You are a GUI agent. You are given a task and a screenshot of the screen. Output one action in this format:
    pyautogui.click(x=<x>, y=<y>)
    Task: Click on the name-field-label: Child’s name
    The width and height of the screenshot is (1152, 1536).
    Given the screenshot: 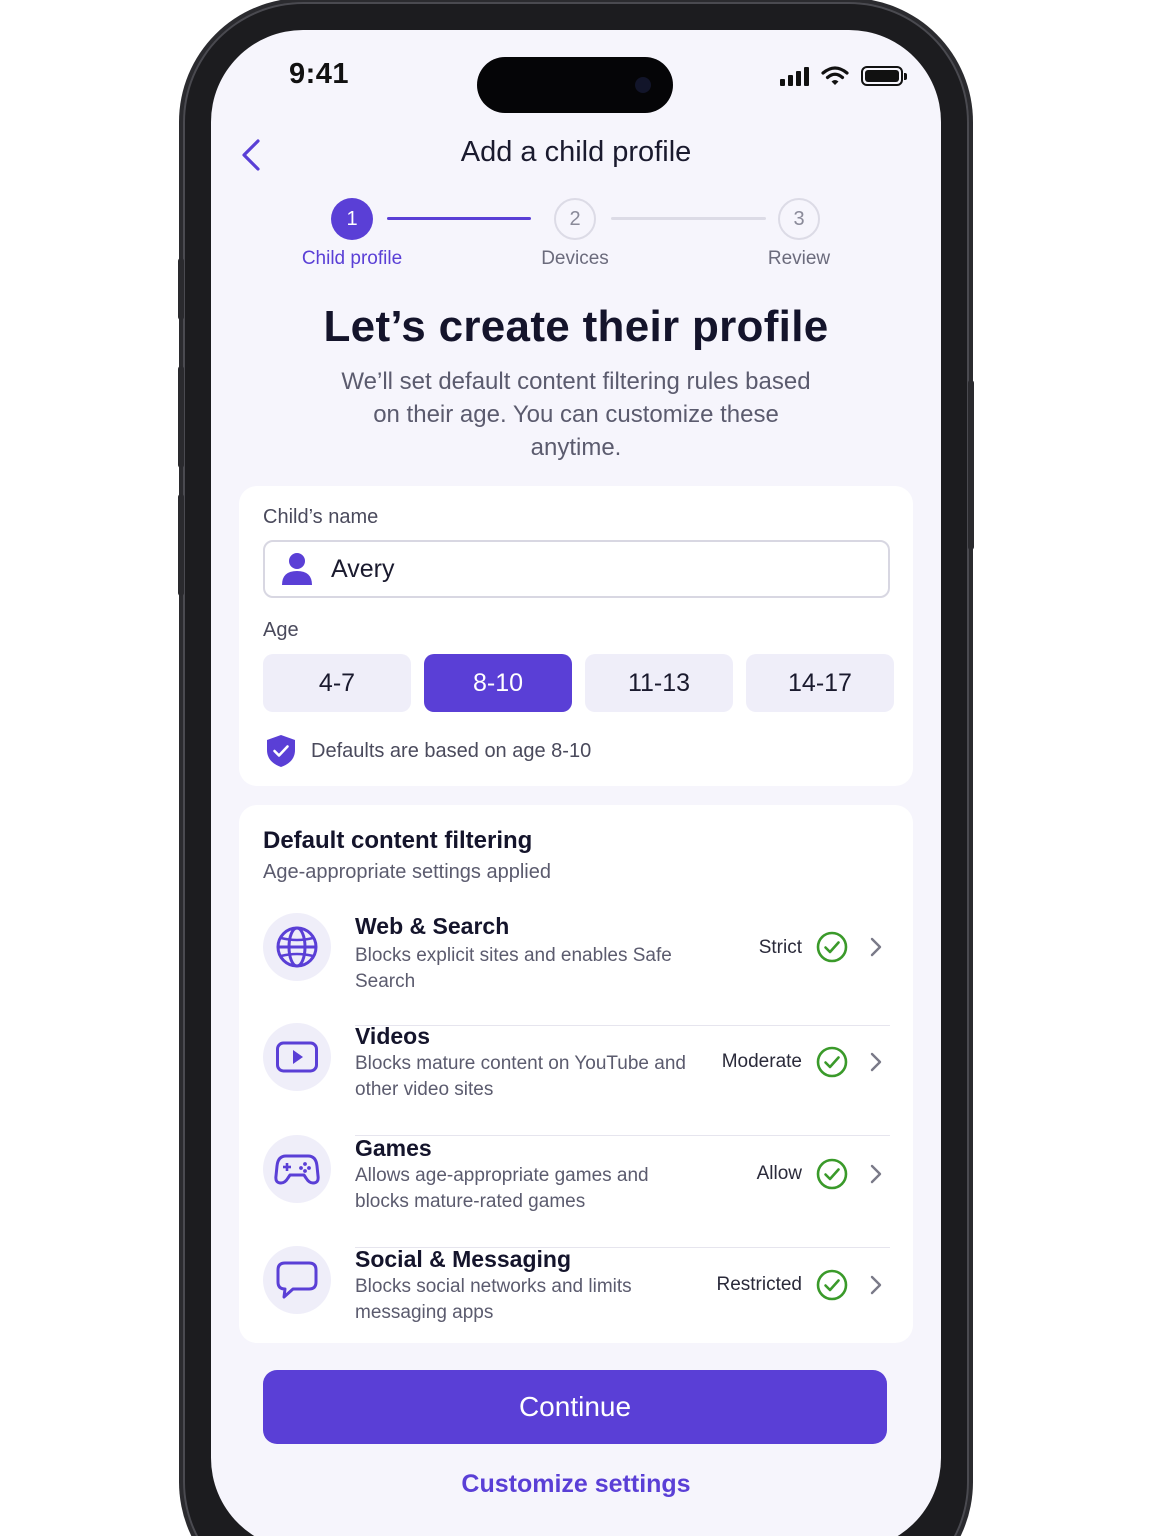 What is the action you would take?
    pyautogui.click(x=321, y=517)
    